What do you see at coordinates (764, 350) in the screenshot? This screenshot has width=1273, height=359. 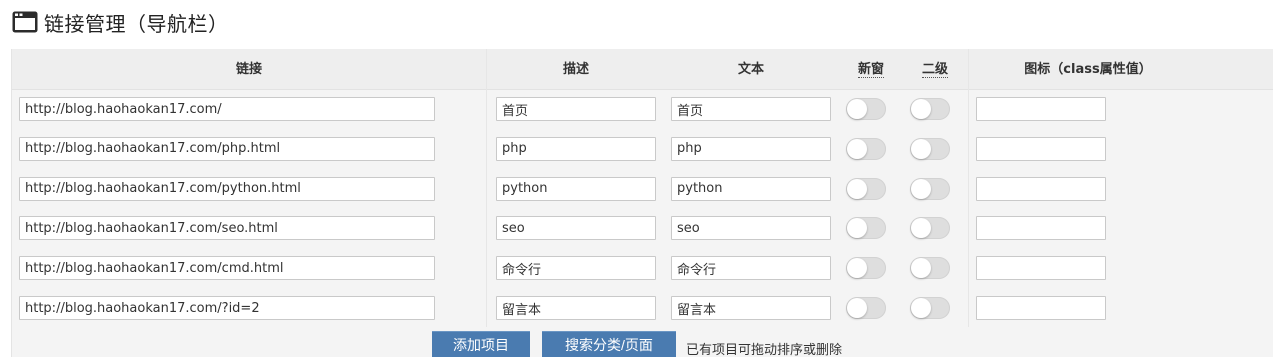 I see `drag-sort-hint: 已有项目可拖动排序或删除` at bounding box center [764, 350].